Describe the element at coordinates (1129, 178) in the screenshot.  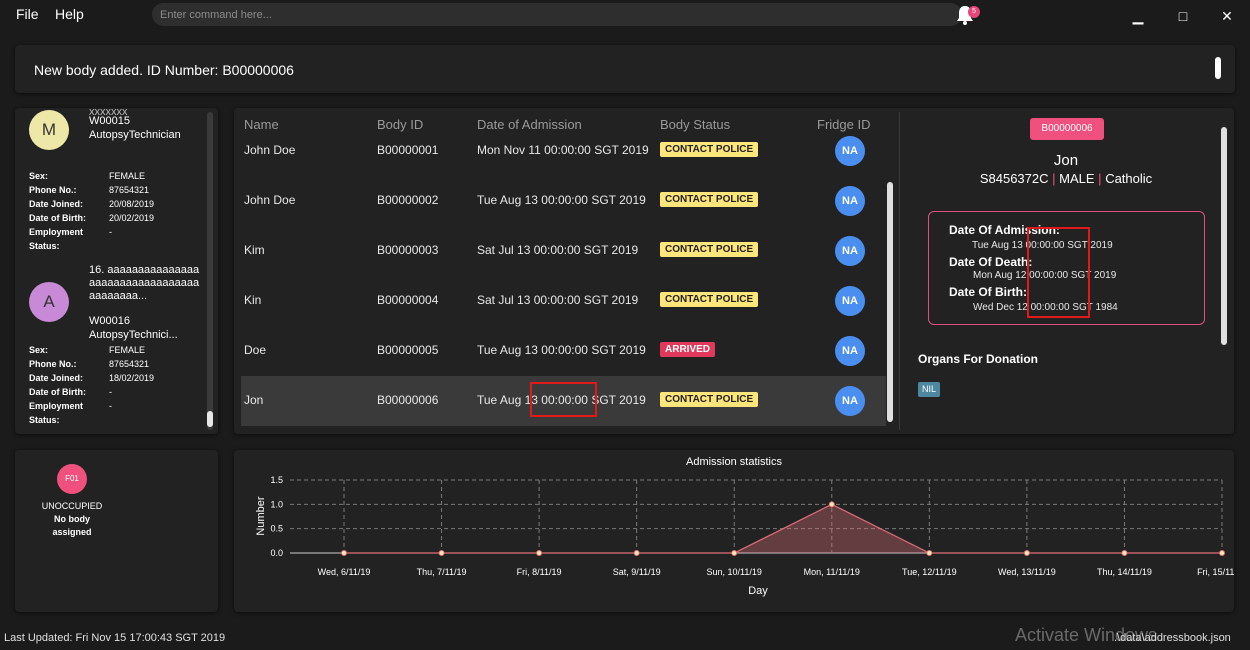
I see `detail-religion: Catholic` at that location.